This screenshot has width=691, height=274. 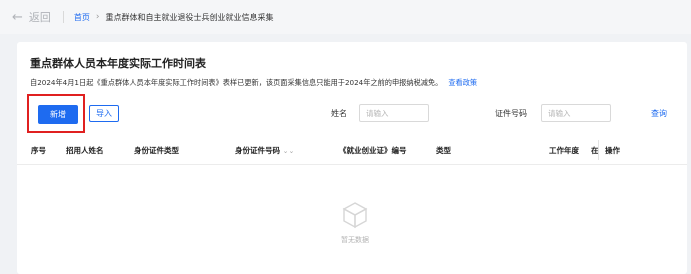 I want to click on page-title: 重点群体人员本年度实际工作时间表, so click(x=118, y=63).